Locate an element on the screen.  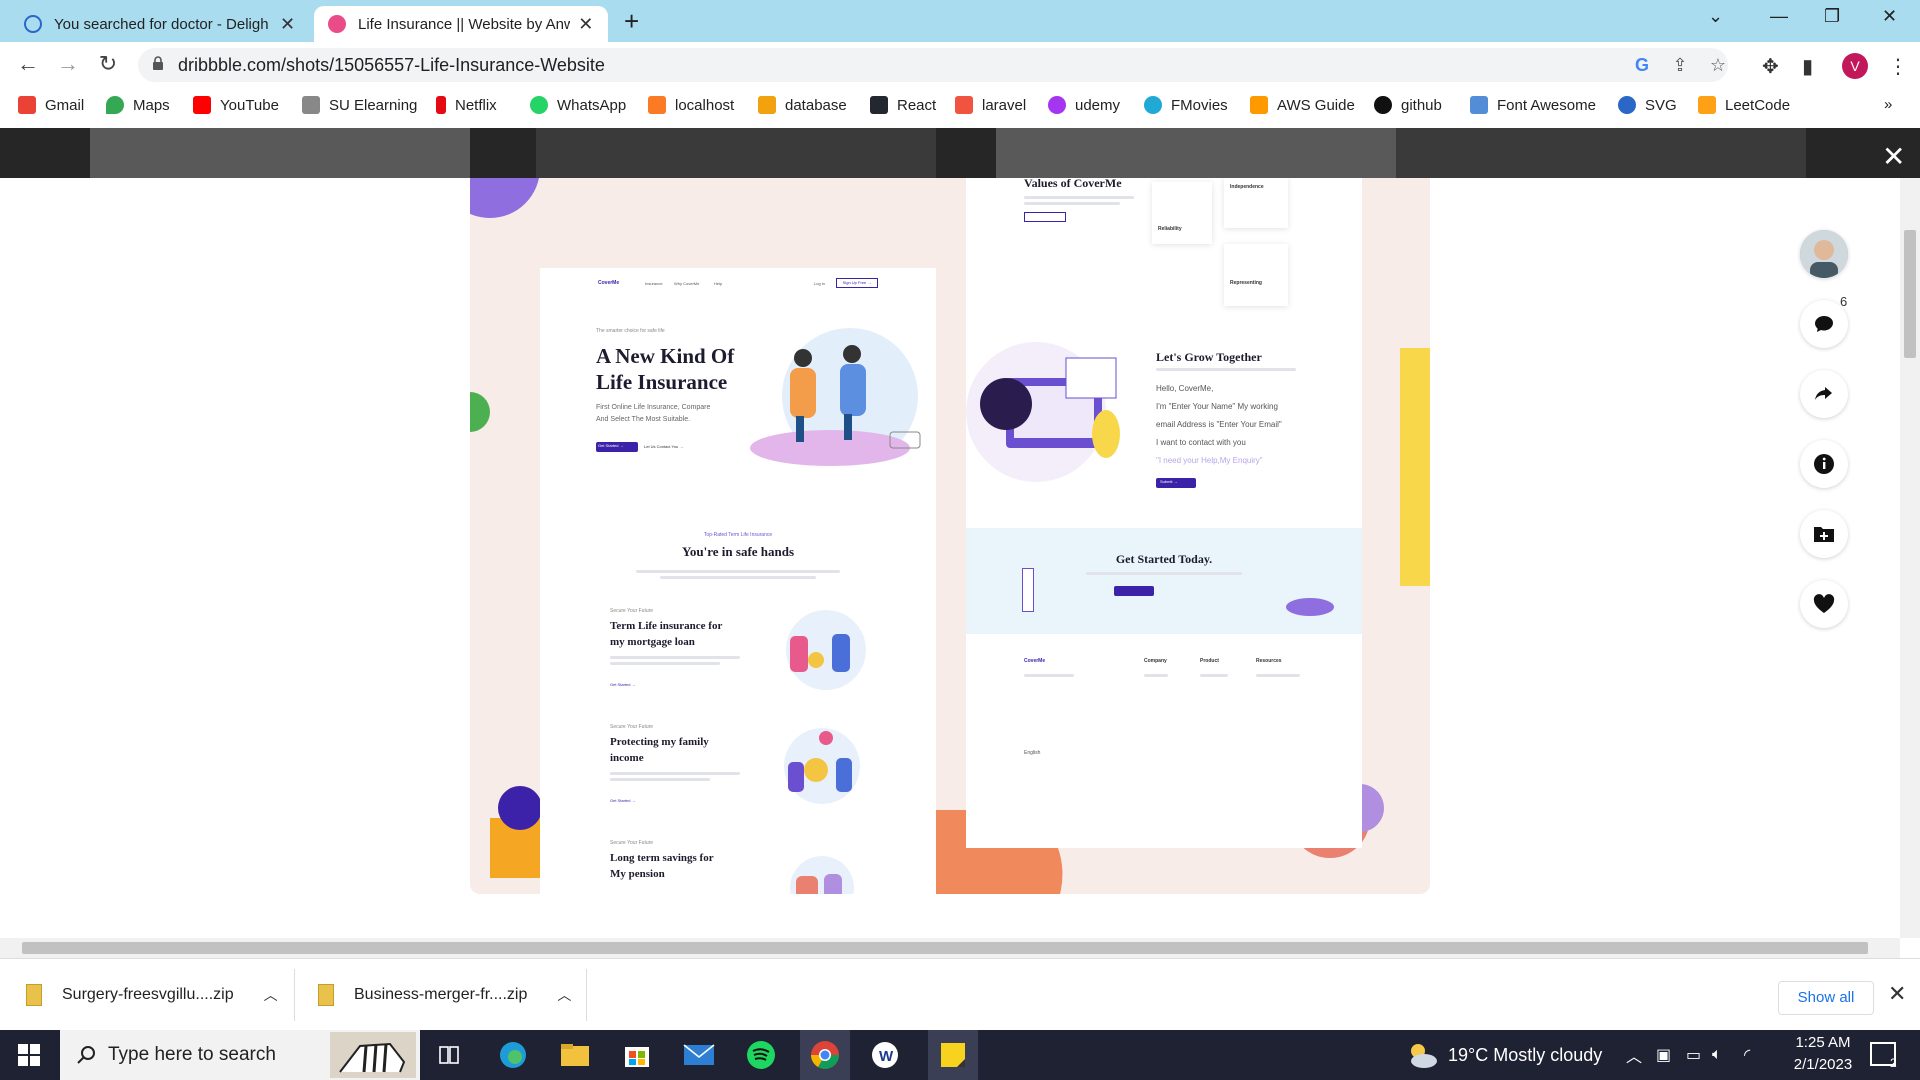
like-button is located at coordinates (1824, 604).